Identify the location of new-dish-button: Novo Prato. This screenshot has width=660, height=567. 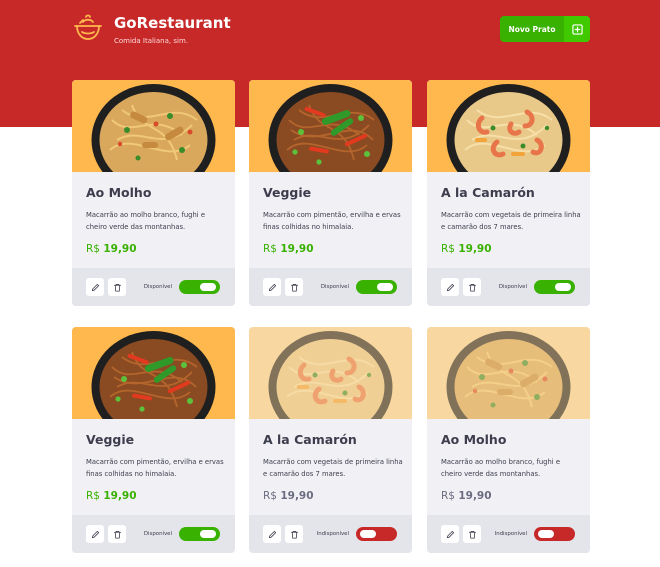
(545, 29).